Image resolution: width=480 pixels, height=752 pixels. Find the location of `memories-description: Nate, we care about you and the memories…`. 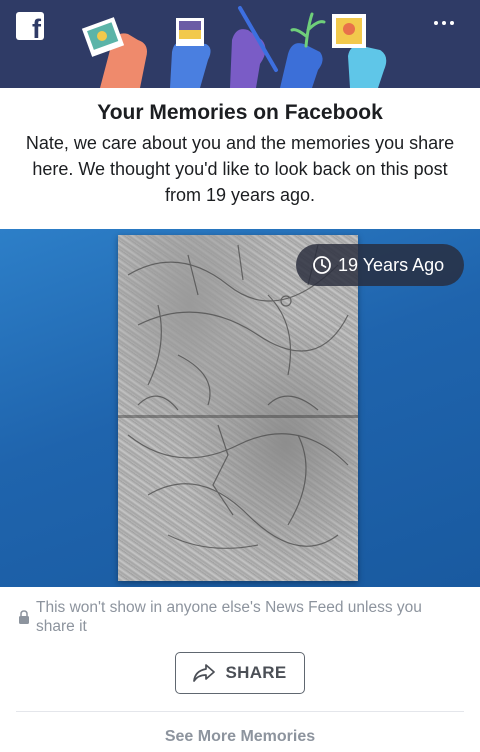

memories-description: Nate, we care about you and the memories… is located at coordinates (240, 169).